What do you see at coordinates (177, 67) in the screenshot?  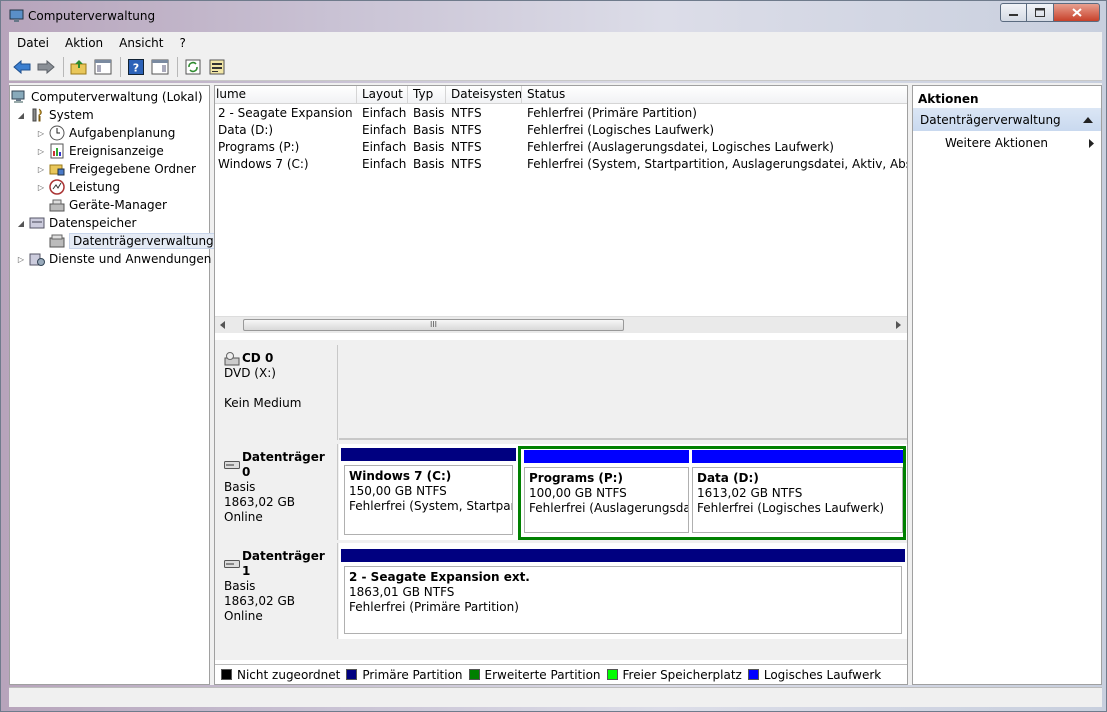 I see `toolbar-separator` at bounding box center [177, 67].